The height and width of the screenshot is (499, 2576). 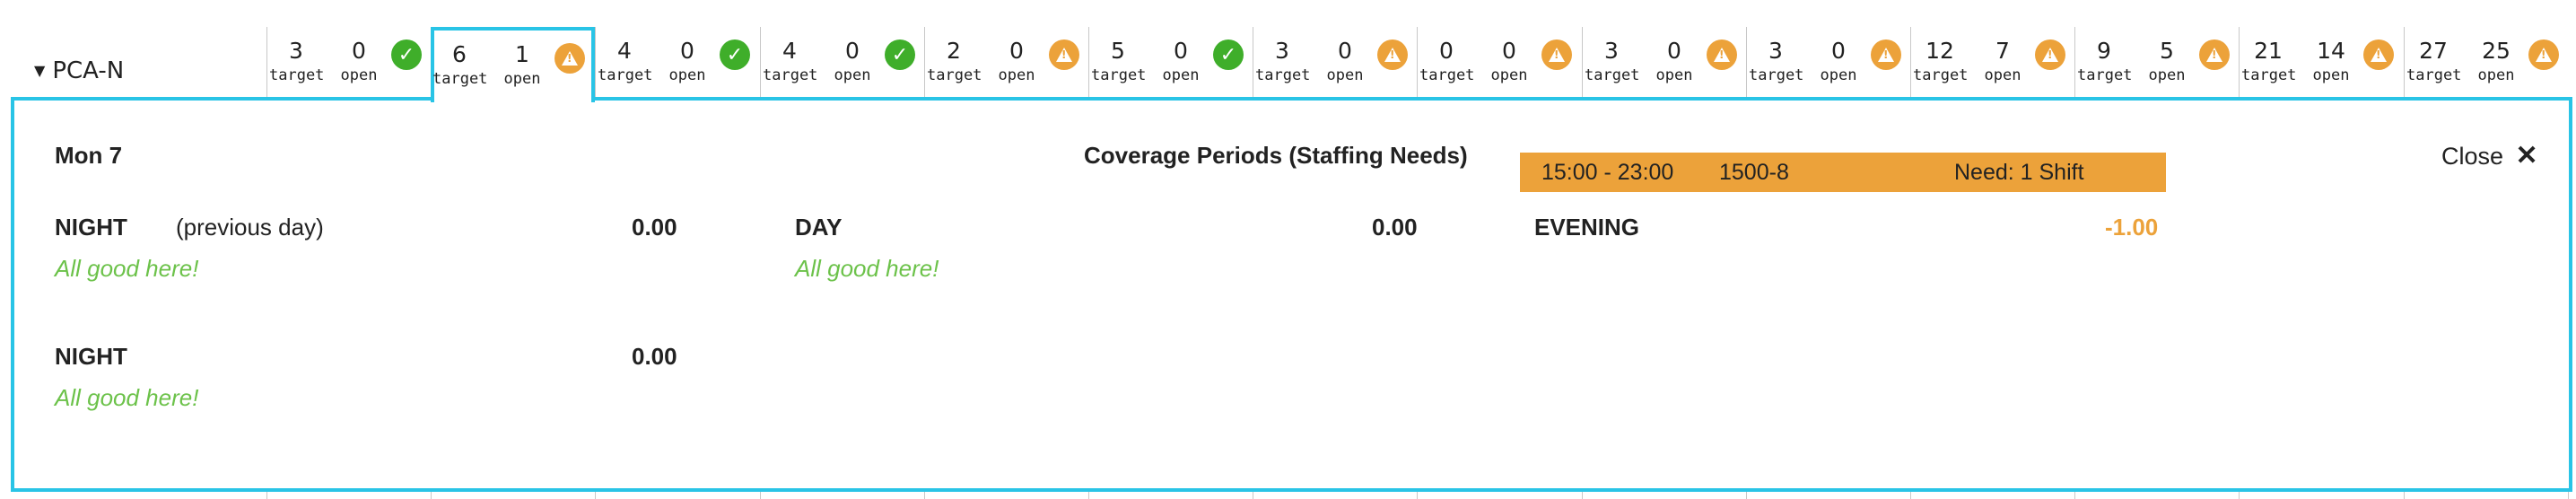 What do you see at coordinates (1395, 227) in the screenshot?
I see `period-value-day: 0.00` at bounding box center [1395, 227].